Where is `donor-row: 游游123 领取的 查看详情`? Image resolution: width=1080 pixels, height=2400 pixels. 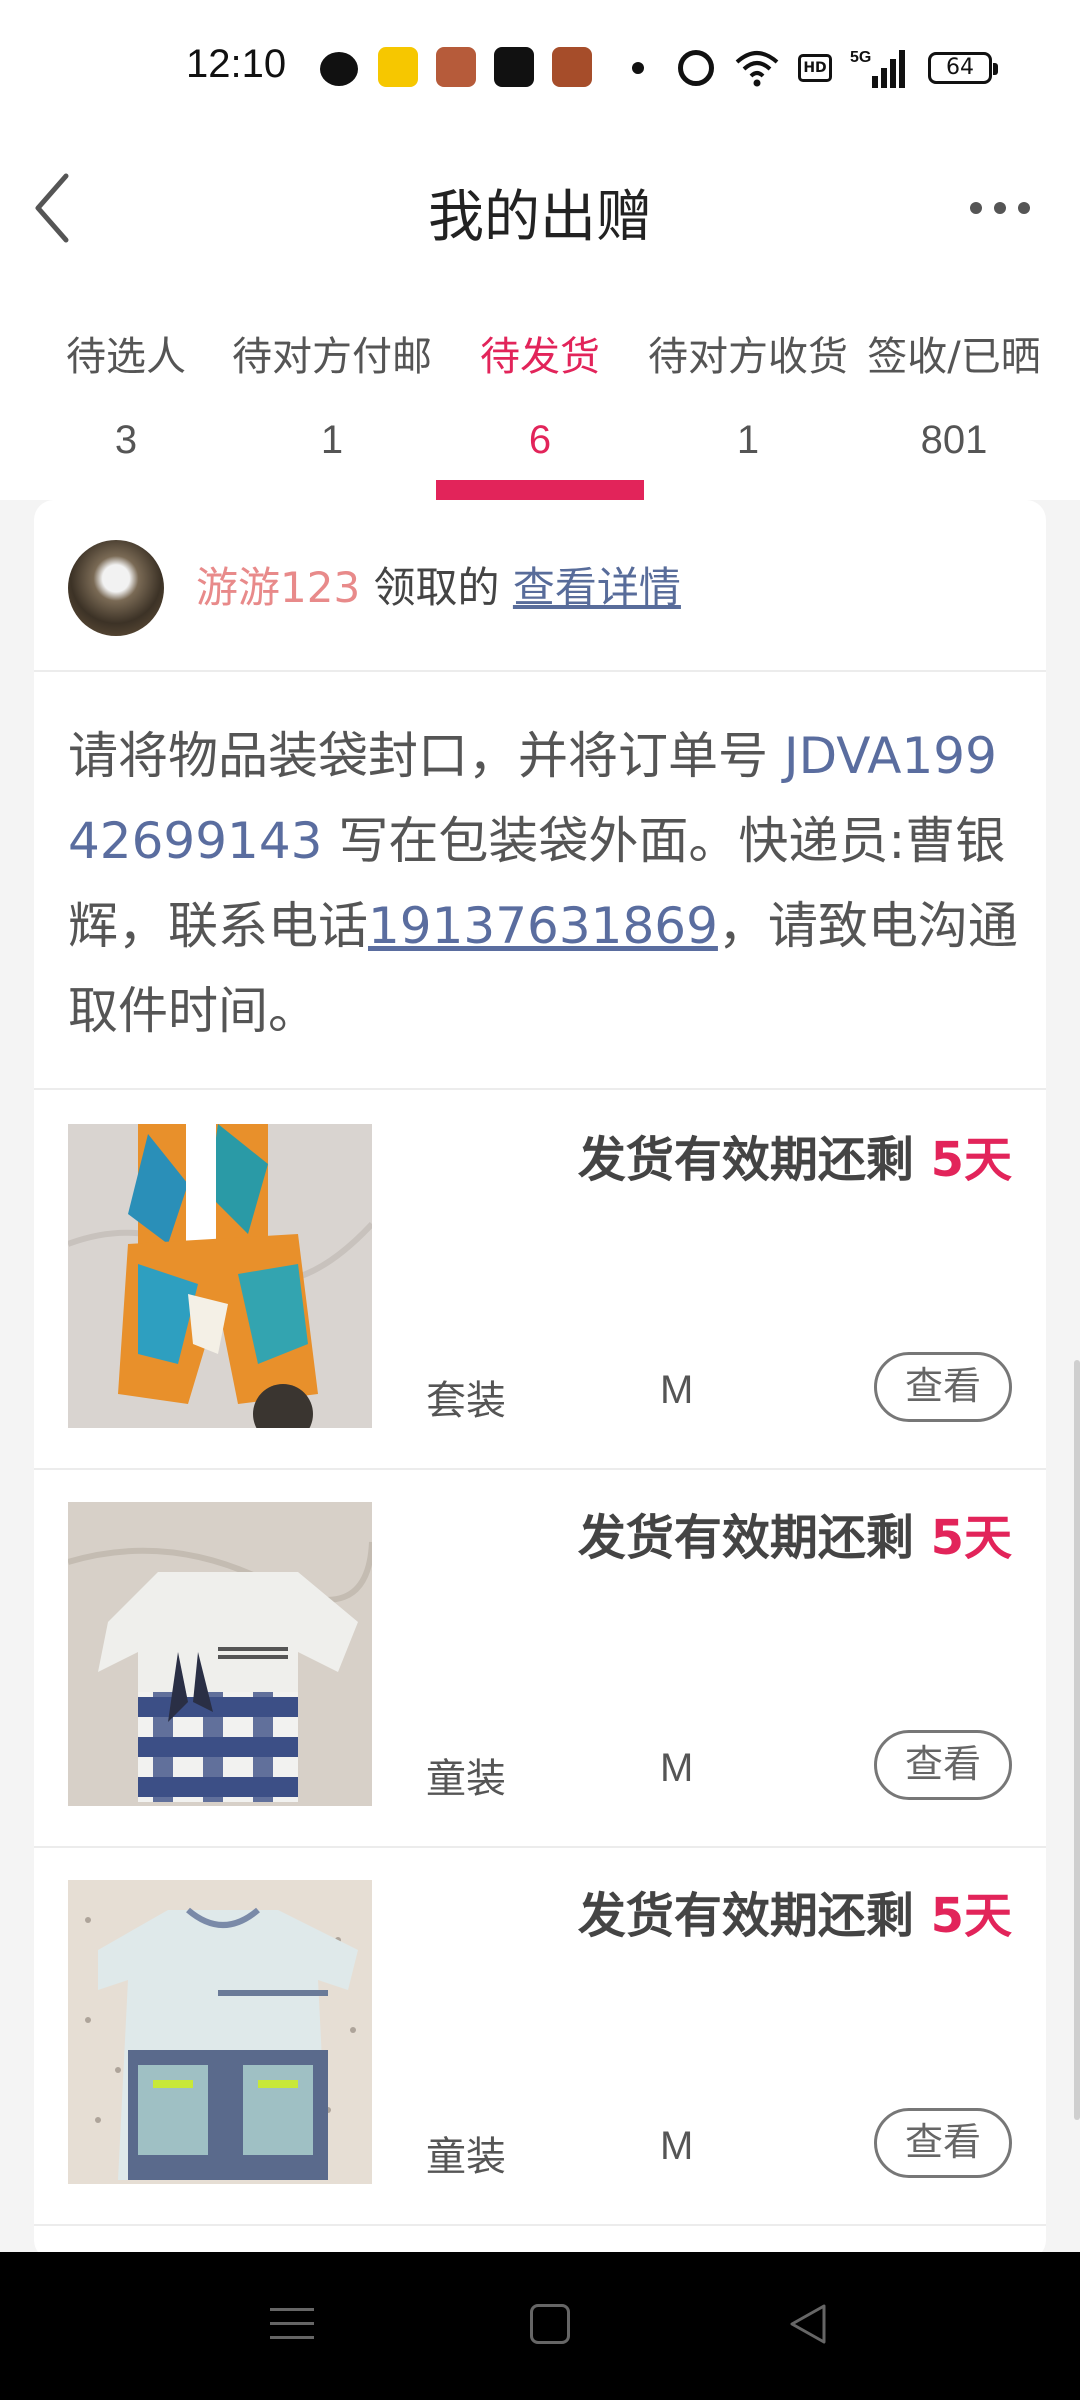 donor-row: 游游123 领取的 查看详情 is located at coordinates (540, 586).